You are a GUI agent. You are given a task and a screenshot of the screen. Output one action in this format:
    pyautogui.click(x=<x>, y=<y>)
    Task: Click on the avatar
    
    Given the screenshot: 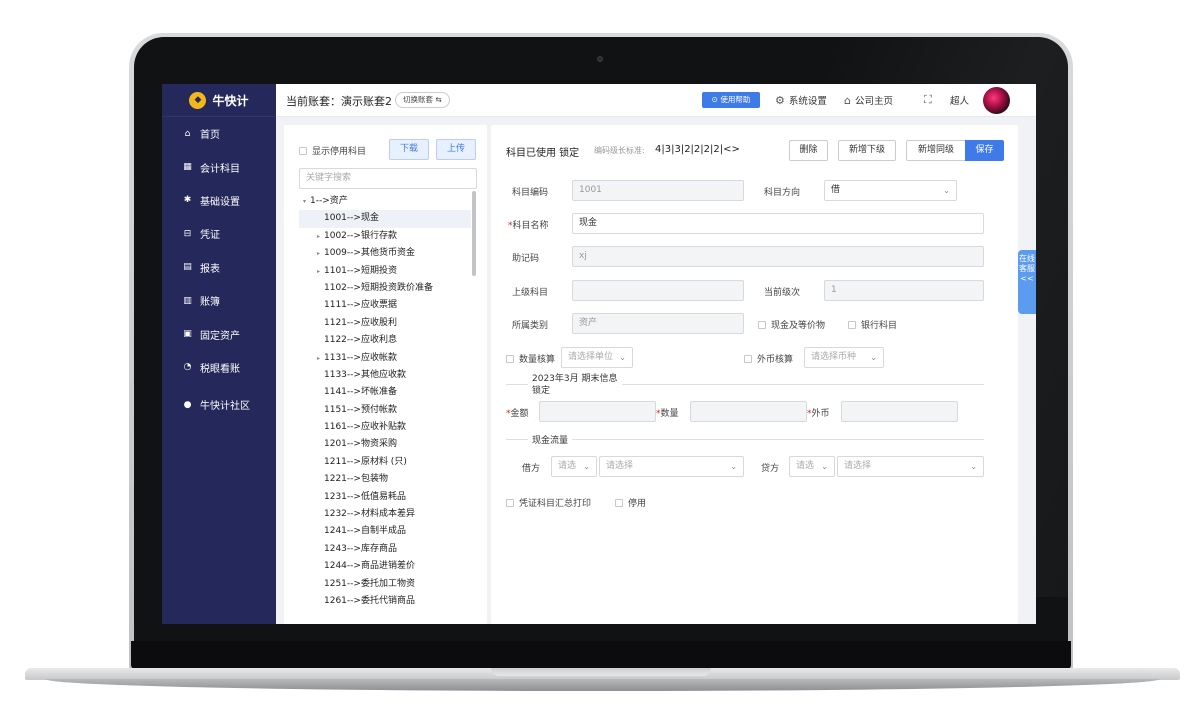 What is the action you would take?
    pyautogui.click(x=996, y=100)
    